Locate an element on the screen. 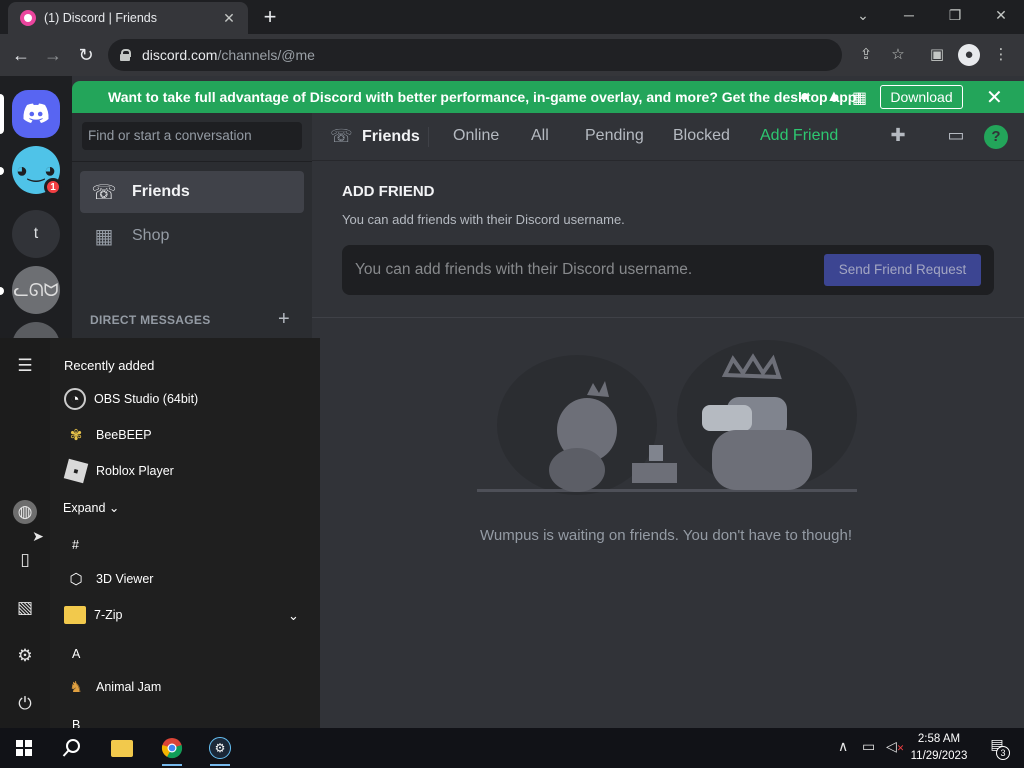 The width and height of the screenshot is (1024, 768). settings-gear-icon: ⚙ is located at coordinates (25, 656).